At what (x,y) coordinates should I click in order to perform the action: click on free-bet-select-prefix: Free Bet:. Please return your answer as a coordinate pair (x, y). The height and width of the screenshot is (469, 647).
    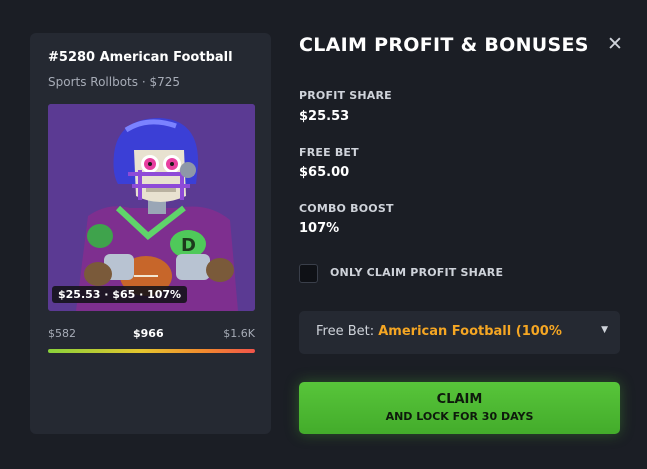
    Looking at the image, I should click on (347, 331).